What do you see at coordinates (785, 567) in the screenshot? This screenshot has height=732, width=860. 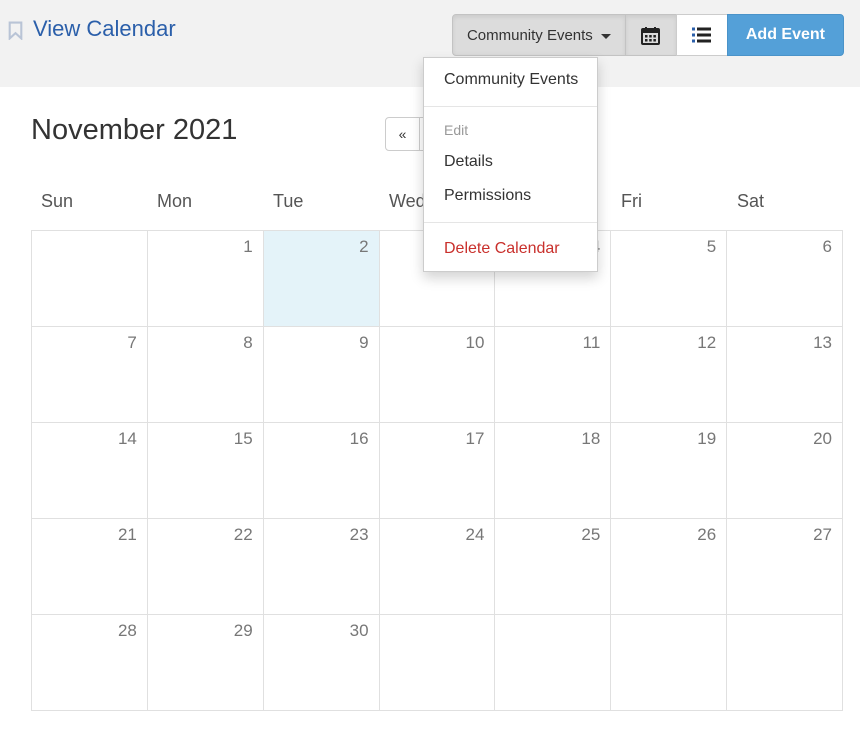 I see `calendar-day-cell: 27` at bounding box center [785, 567].